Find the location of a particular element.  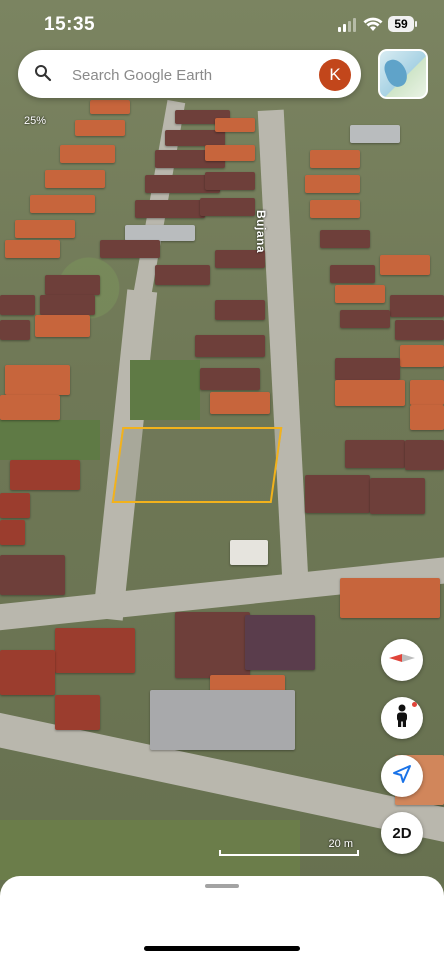

search-icon is located at coordinates (43, 75).